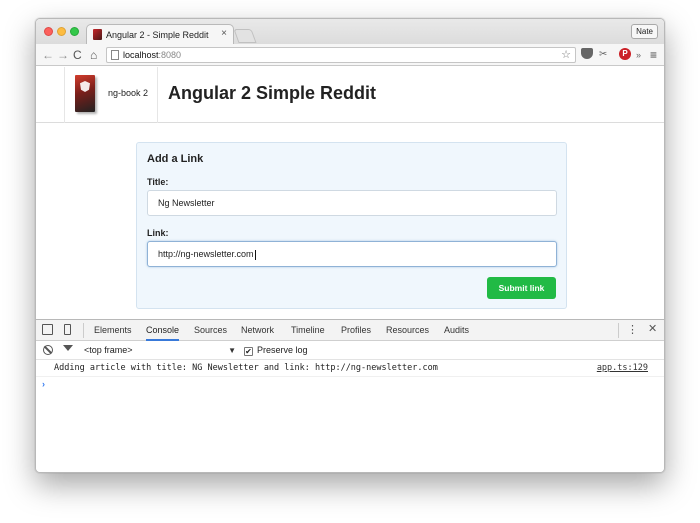 Image resolution: width=700 pixels, height=523 pixels. What do you see at coordinates (622, 368) in the screenshot?
I see `console-source-link: app.ts:129` at bounding box center [622, 368].